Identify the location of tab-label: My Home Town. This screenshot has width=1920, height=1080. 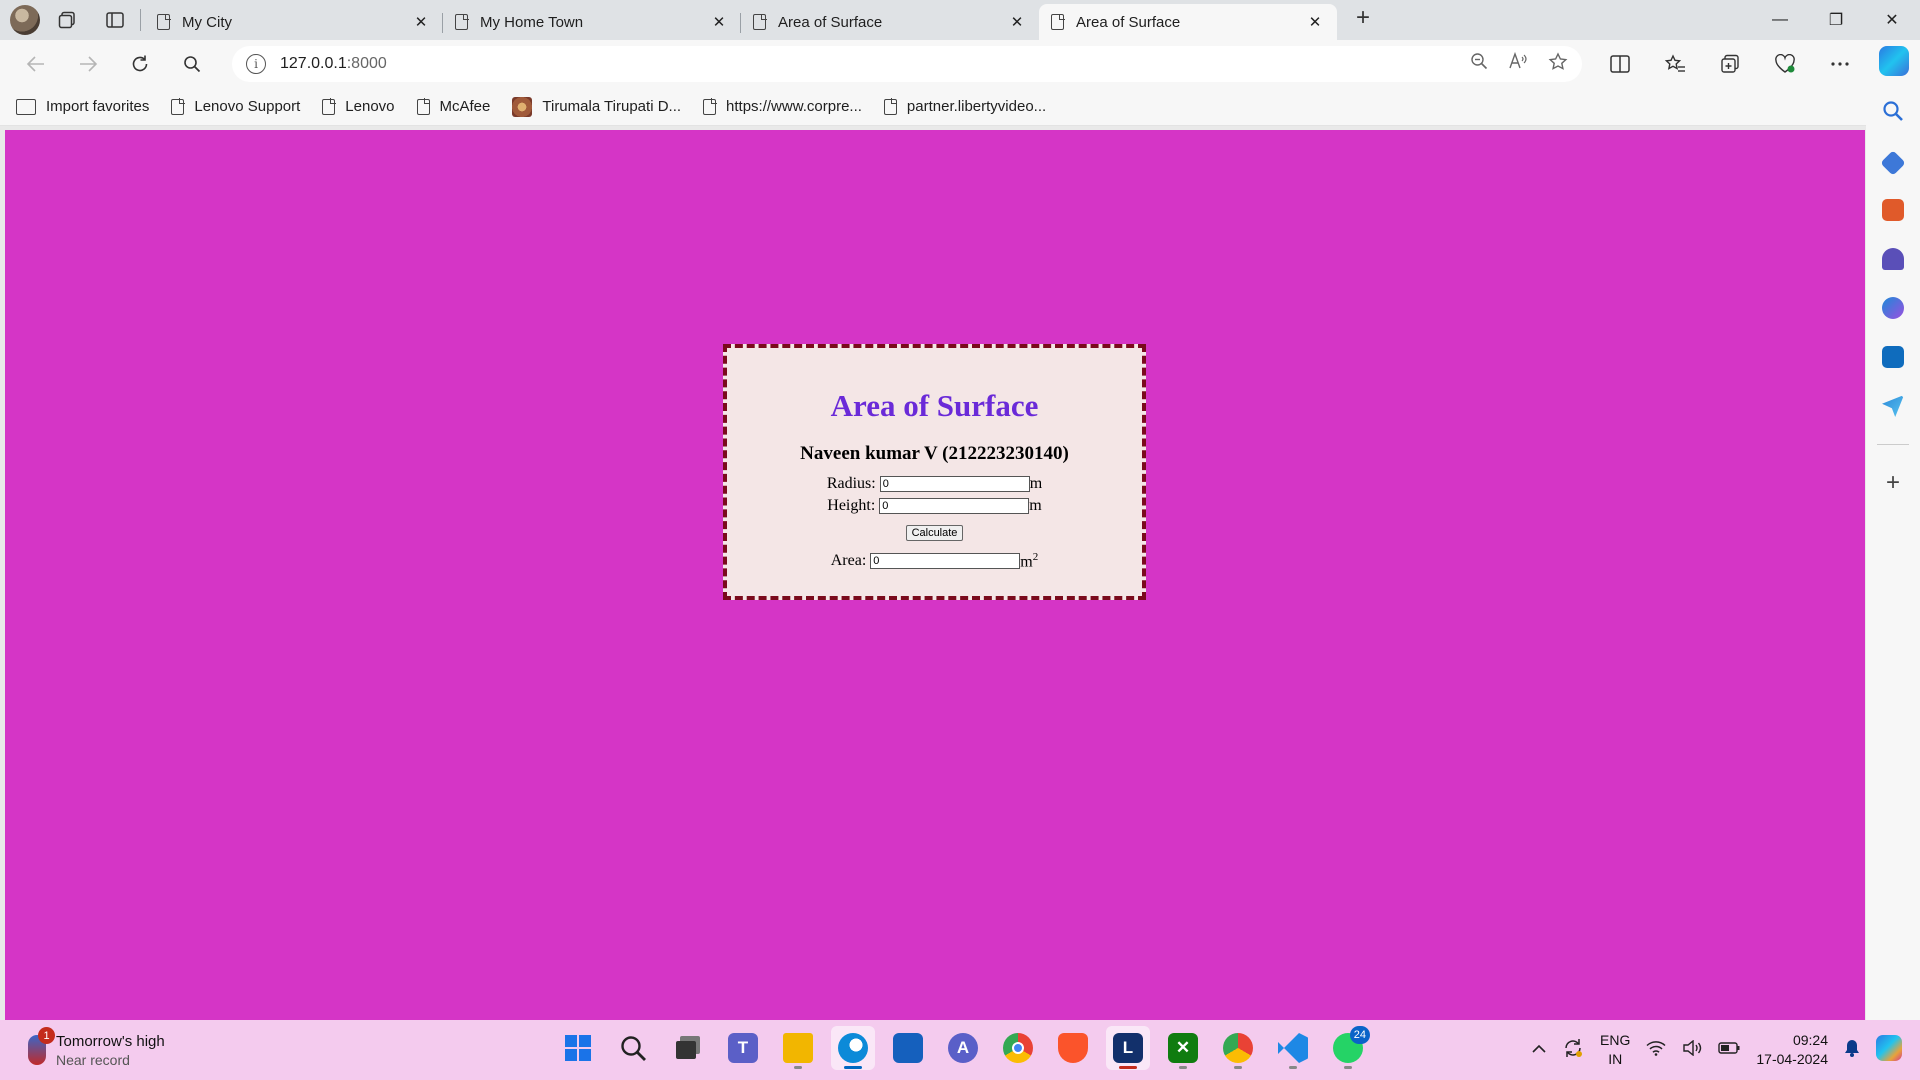
(532, 22).